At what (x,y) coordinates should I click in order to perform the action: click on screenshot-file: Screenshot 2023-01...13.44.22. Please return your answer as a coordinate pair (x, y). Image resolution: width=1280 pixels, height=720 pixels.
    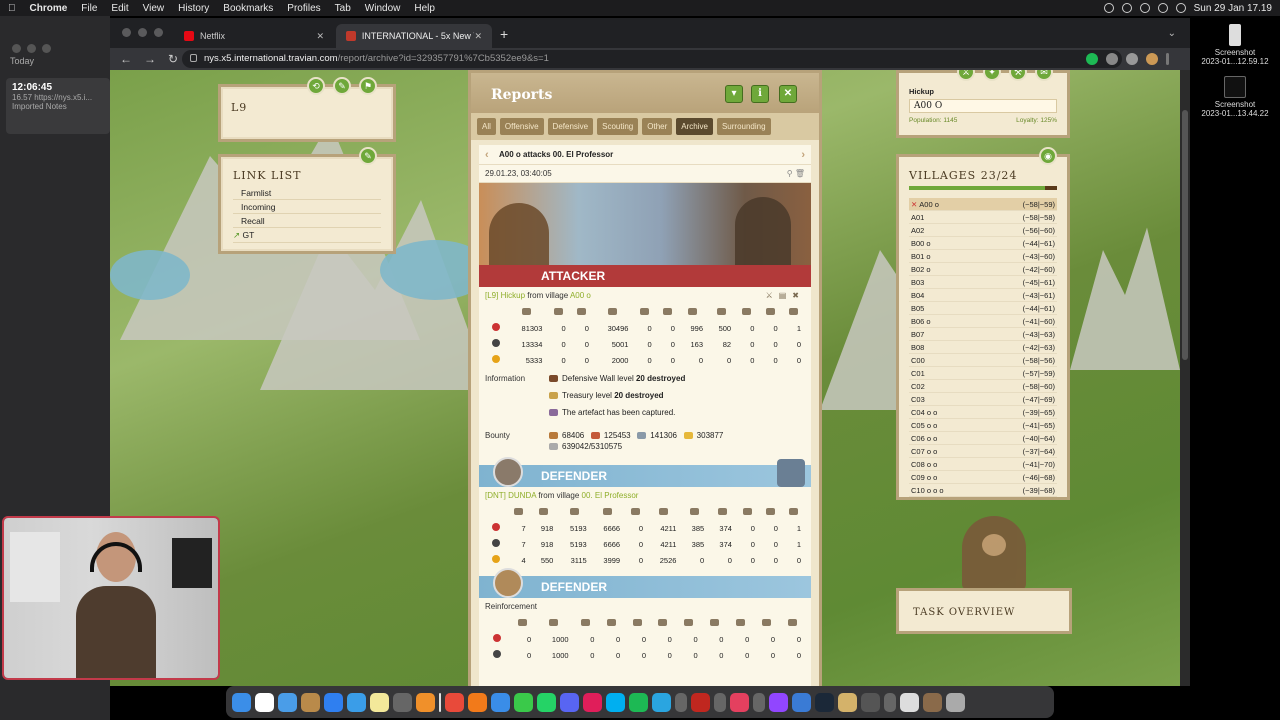
    Looking at the image, I should click on (1235, 97).